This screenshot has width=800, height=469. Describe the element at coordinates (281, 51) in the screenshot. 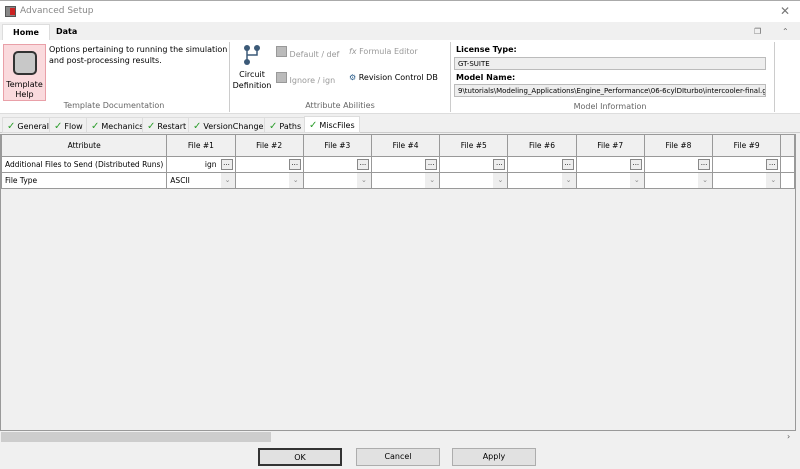

I see `default-checkbox-icon` at that location.